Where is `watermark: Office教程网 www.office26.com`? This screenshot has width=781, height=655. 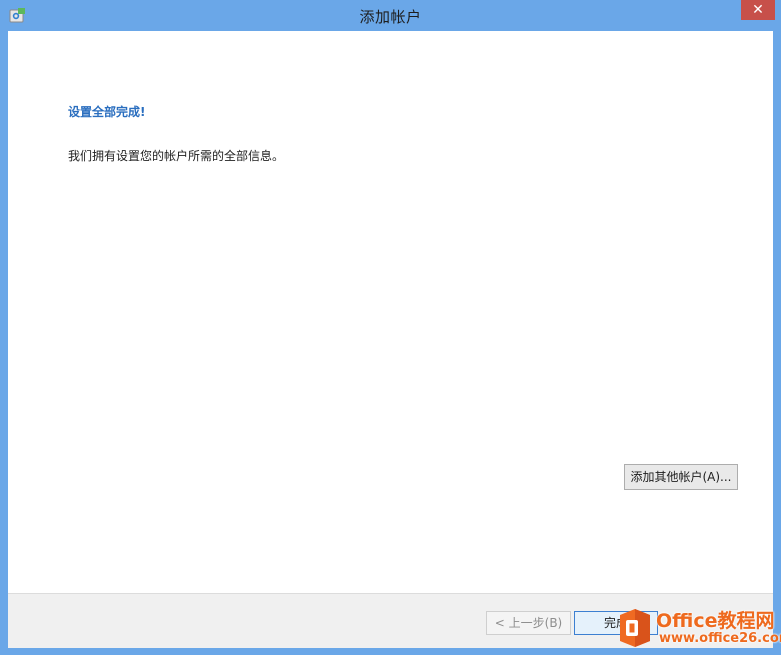 watermark: Office教程网 www.office26.com is located at coordinates (697, 629).